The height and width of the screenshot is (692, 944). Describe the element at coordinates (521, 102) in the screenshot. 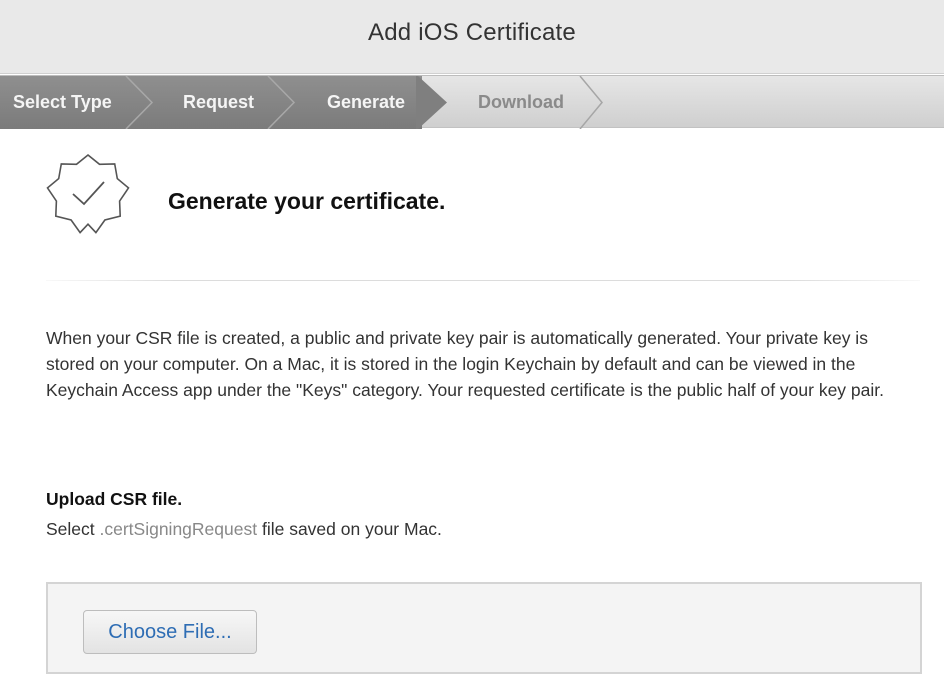

I see `step-download: Download` at that location.